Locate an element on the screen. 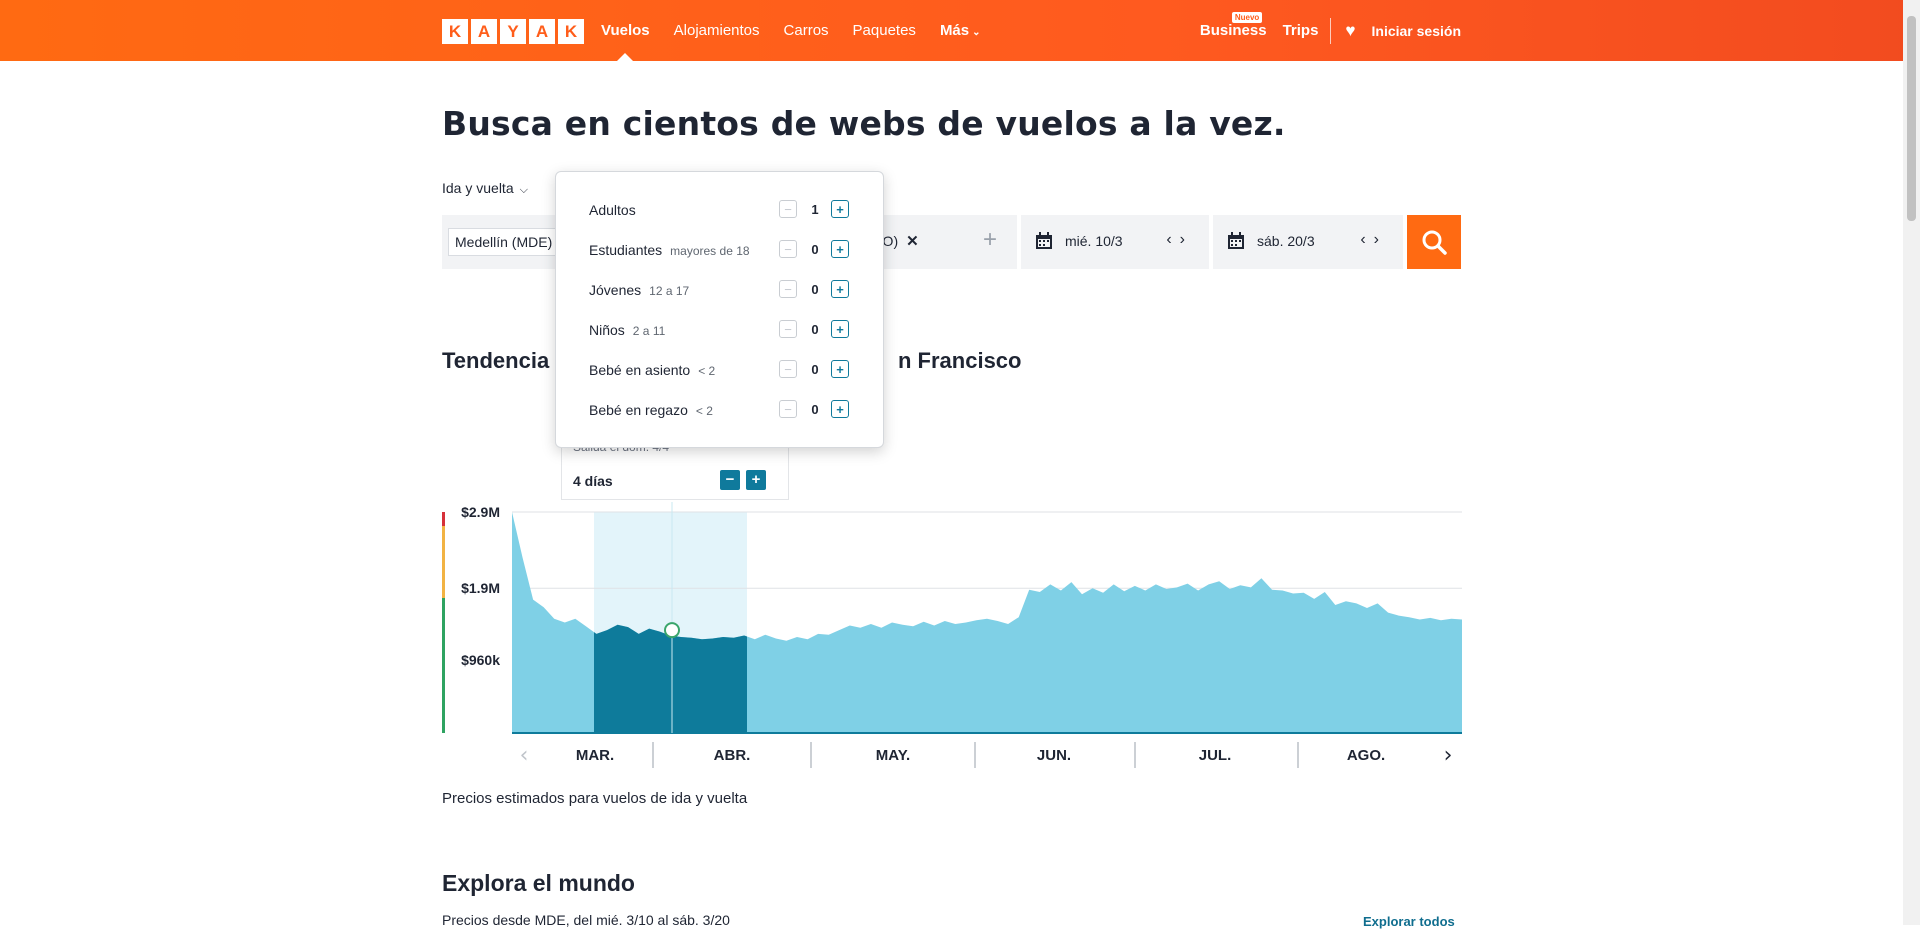  business-link: Business Nuevo is located at coordinates (1233, 25).